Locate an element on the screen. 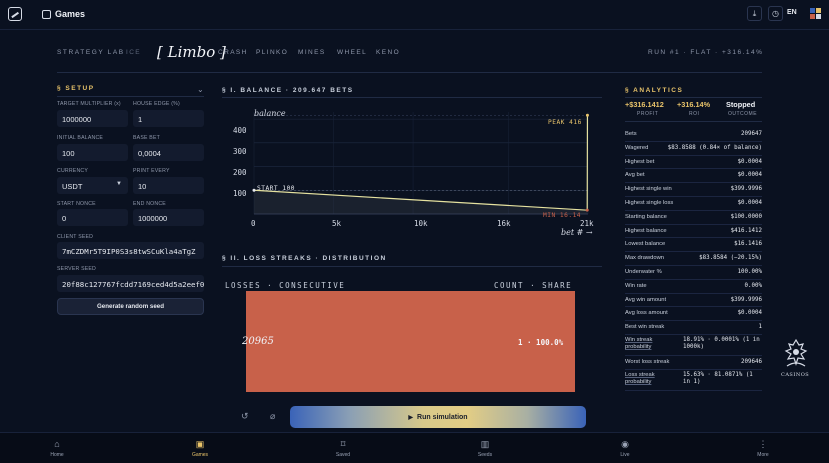 The width and height of the screenshot is (829, 463). page-title: Games is located at coordinates (70, 14).